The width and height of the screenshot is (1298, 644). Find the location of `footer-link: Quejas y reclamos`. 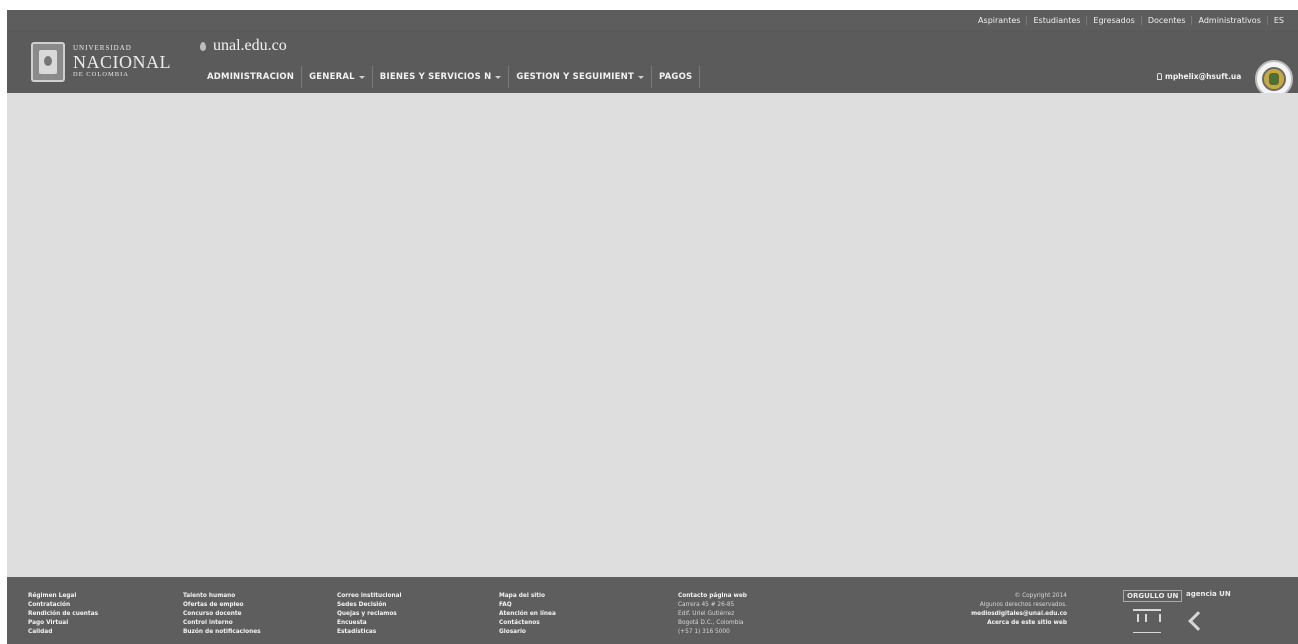

footer-link: Quejas y reclamos is located at coordinates (369, 614).